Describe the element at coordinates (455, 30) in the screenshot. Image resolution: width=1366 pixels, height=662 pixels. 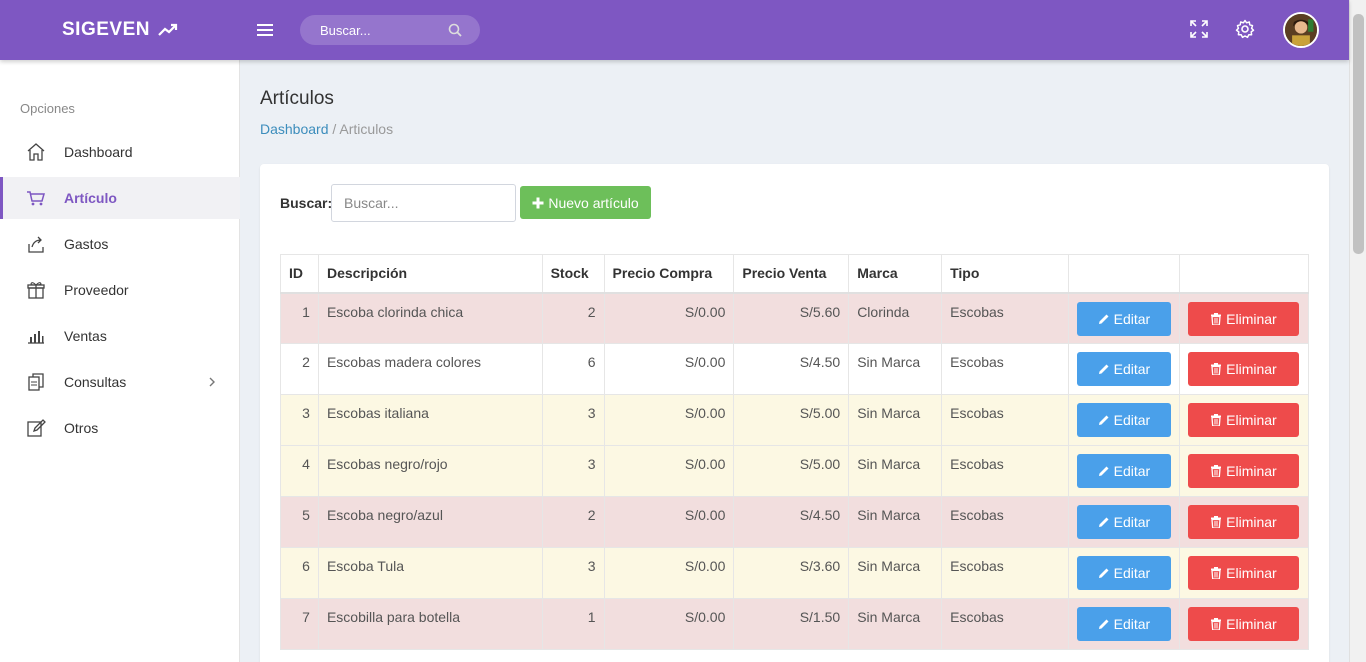
I see `search-icon` at that location.